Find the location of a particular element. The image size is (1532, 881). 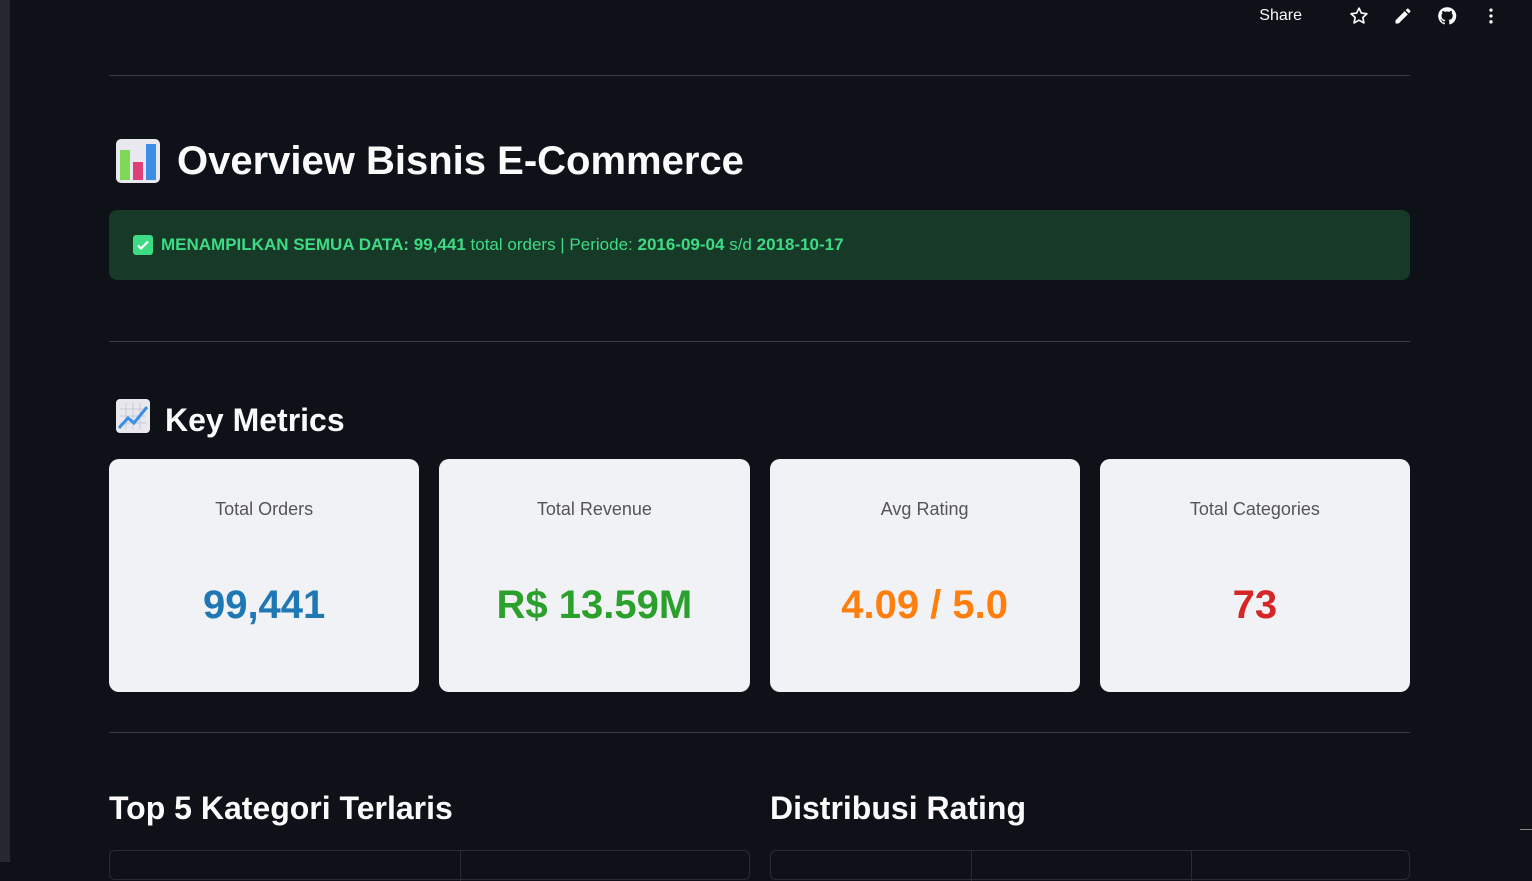

star-icon is located at coordinates (1359, 16).